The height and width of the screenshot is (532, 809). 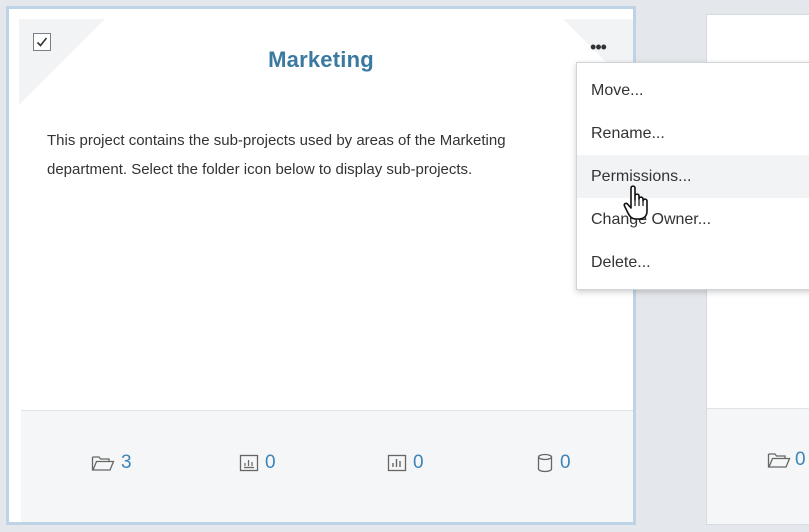 I want to click on subprojects-count: 3, so click(x=126, y=462).